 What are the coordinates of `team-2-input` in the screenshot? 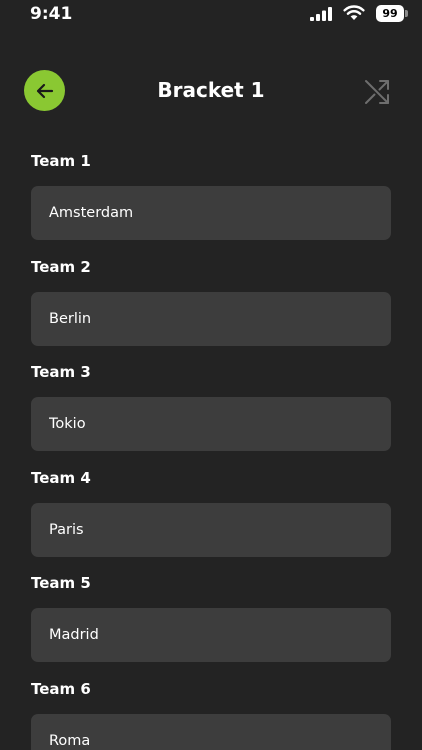 It's located at (211, 318).